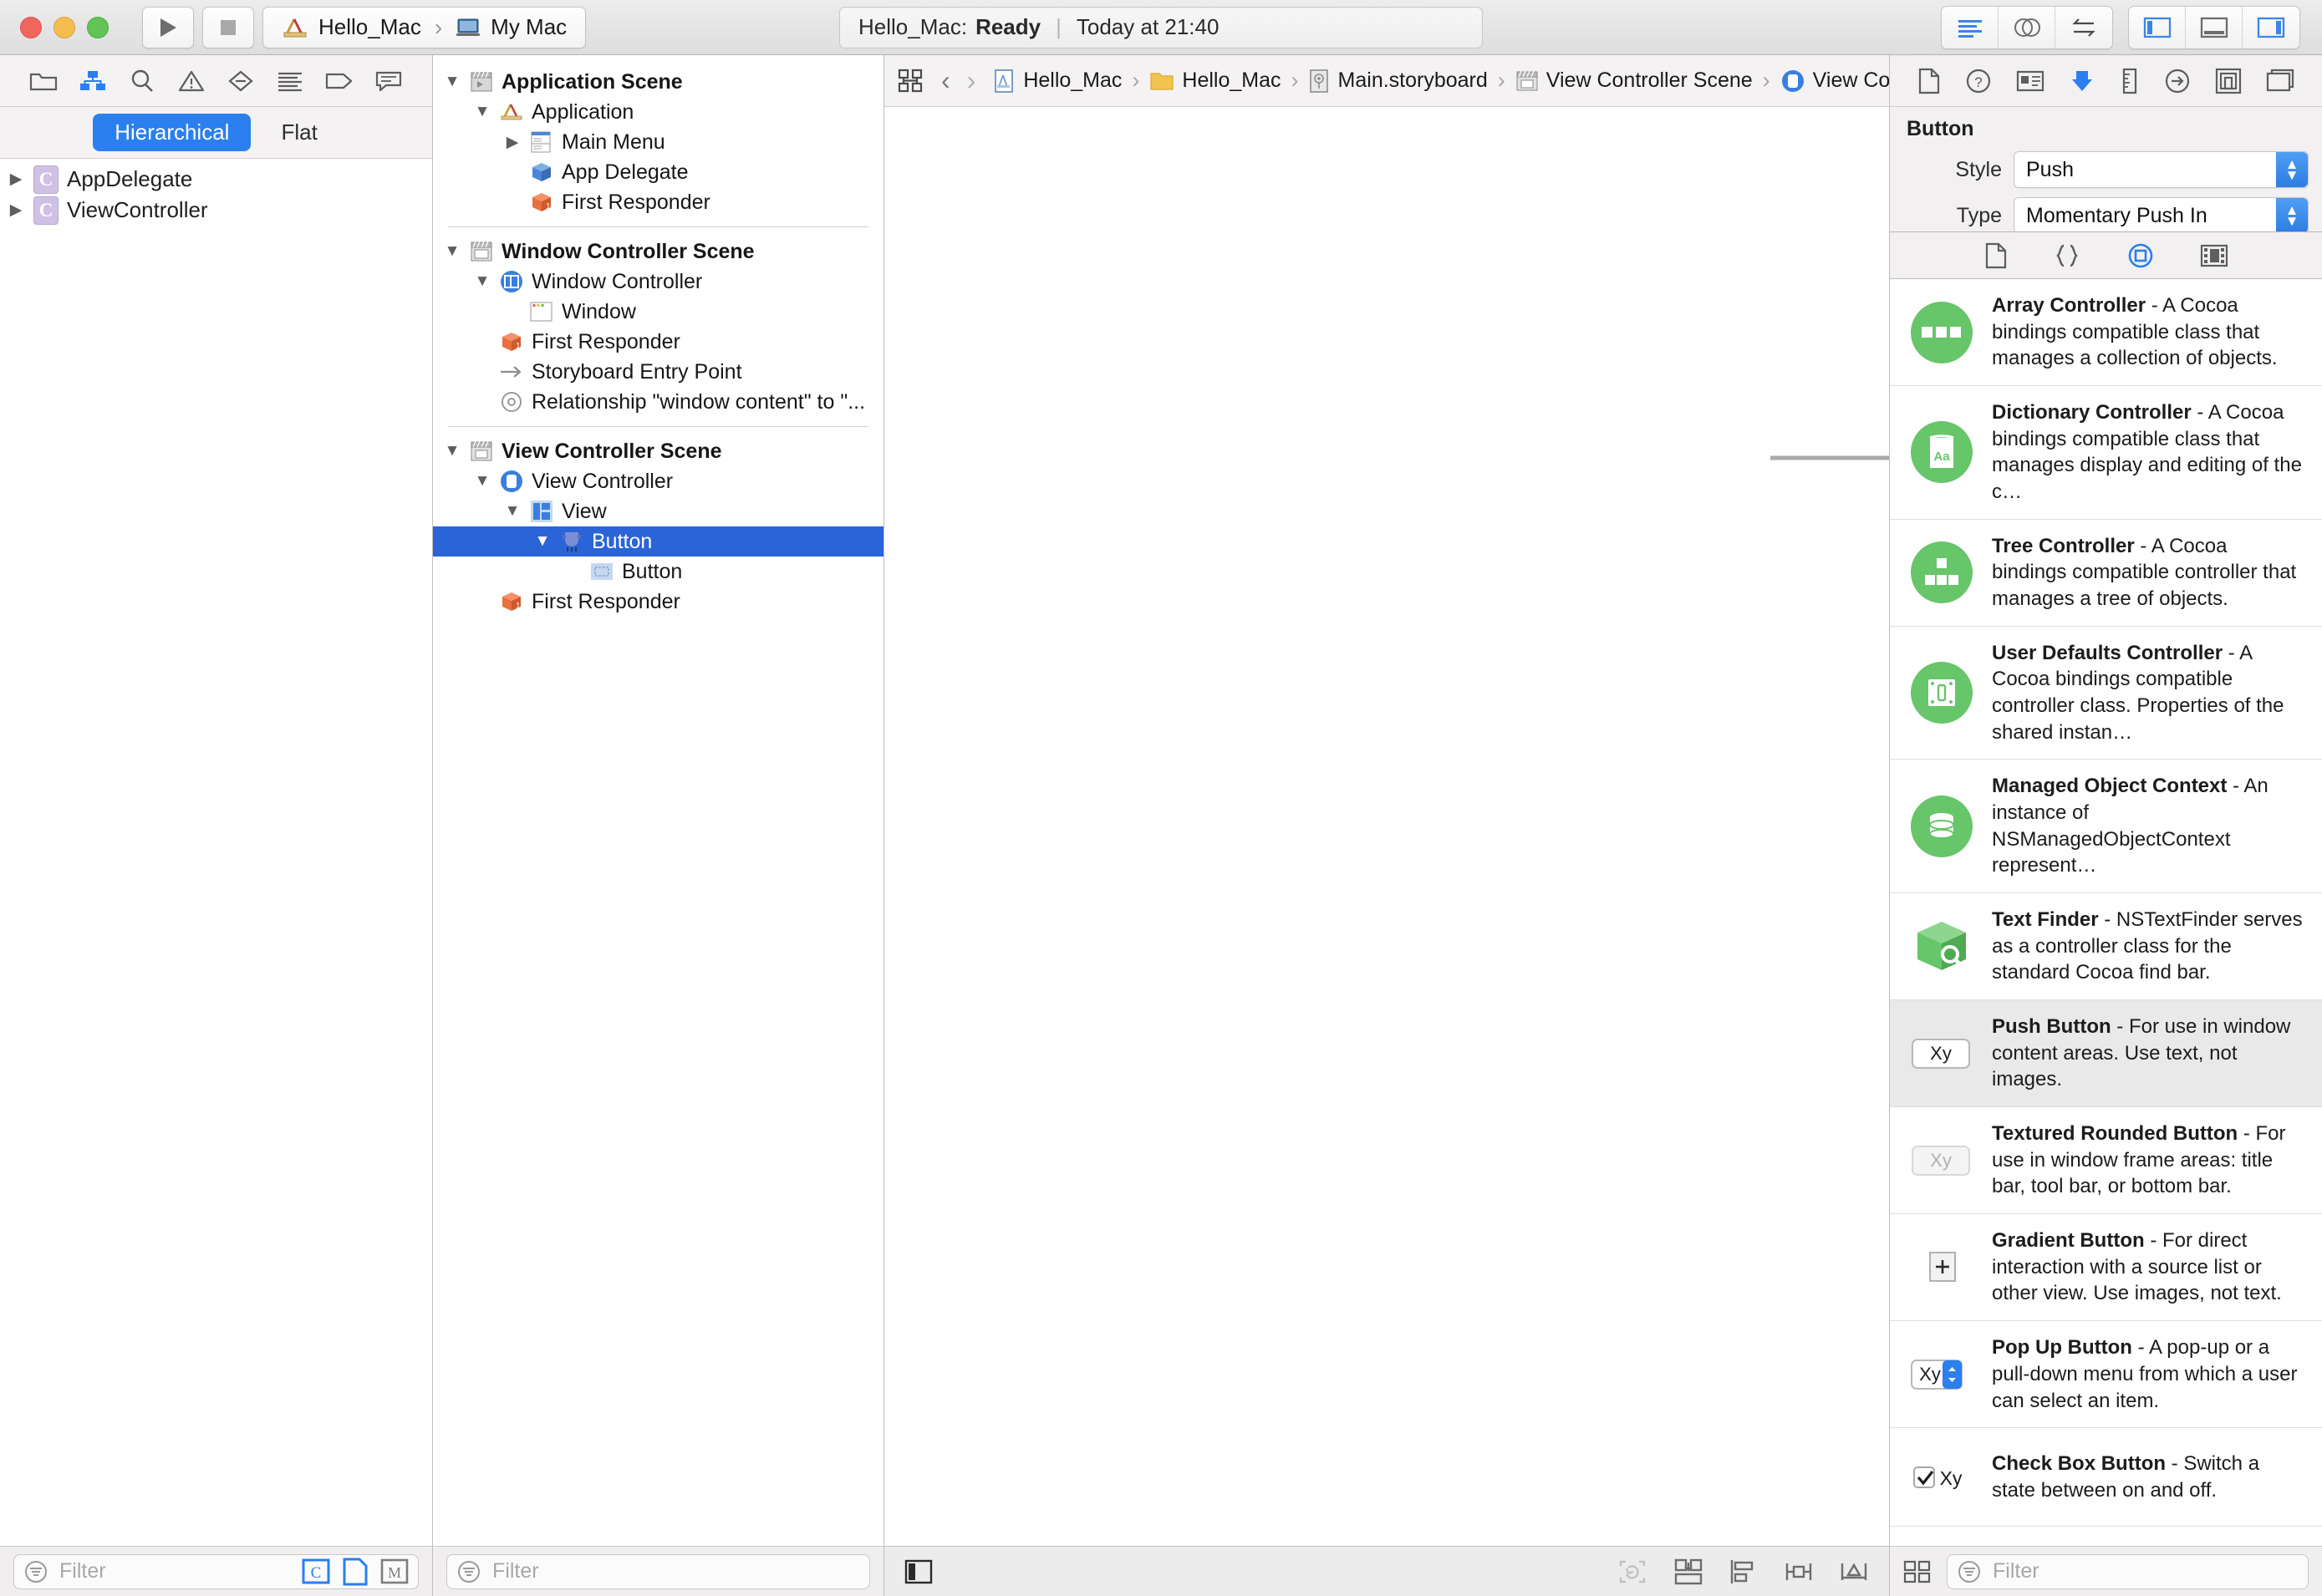  Describe the element at coordinates (2280, 81) in the screenshot. I see `view-effects-inspector-tab` at that location.